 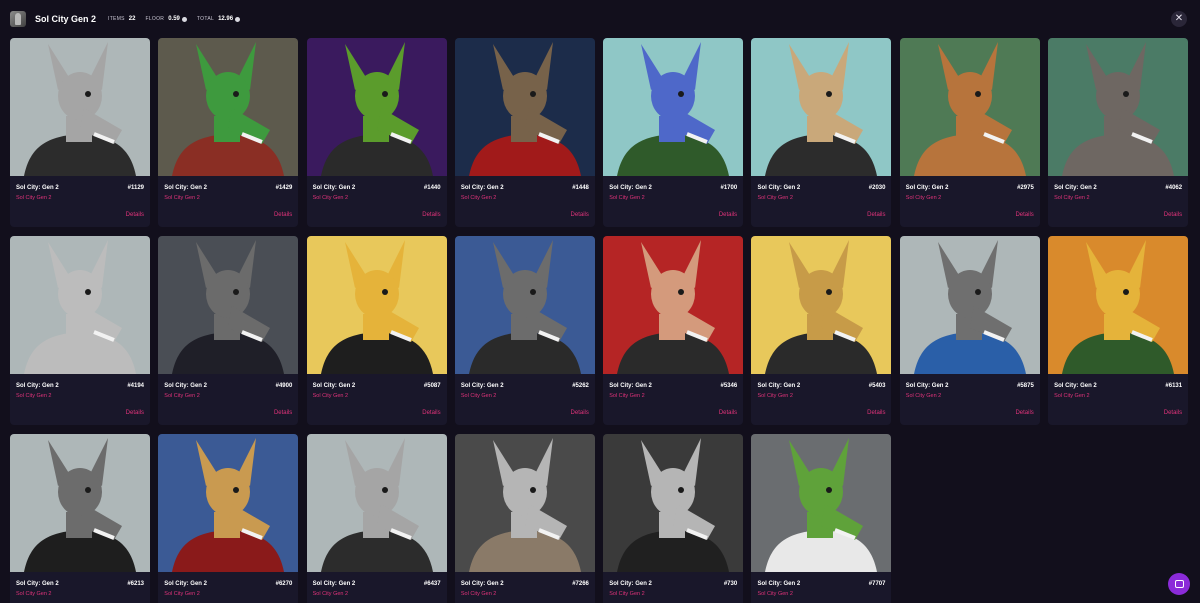 What do you see at coordinates (1179, 584) in the screenshot?
I see `chat-button` at bounding box center [1179, 584].